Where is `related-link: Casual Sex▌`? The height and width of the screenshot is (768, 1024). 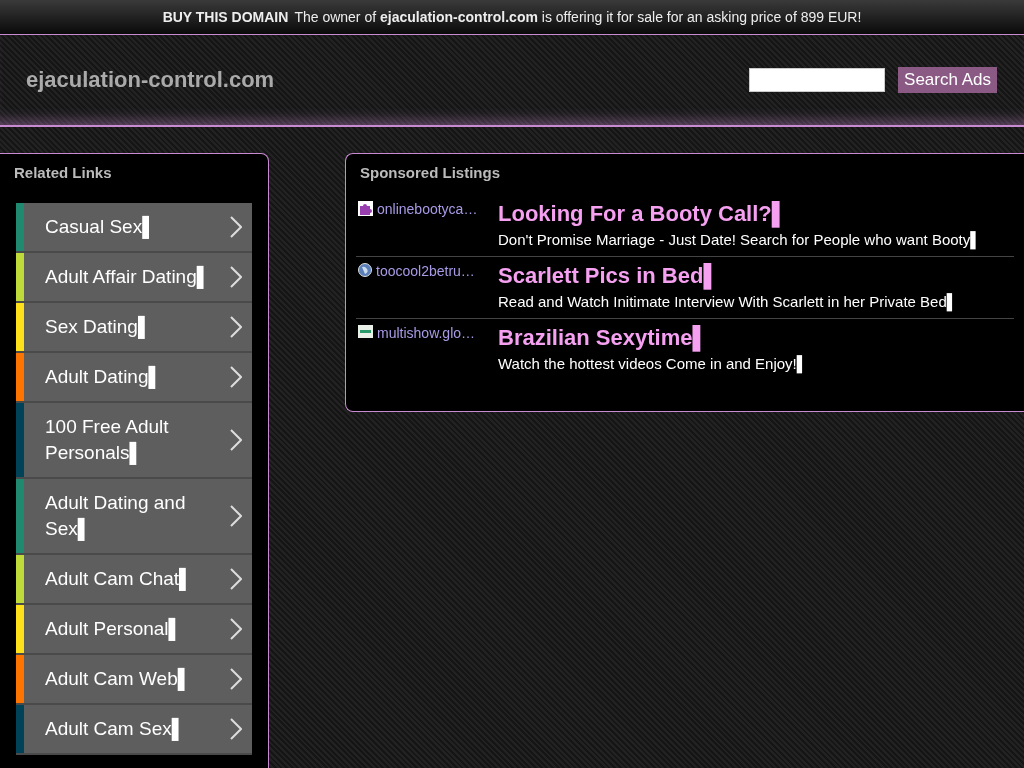
related-link: Casual Sex▌ is located at coordinates (134, 228).